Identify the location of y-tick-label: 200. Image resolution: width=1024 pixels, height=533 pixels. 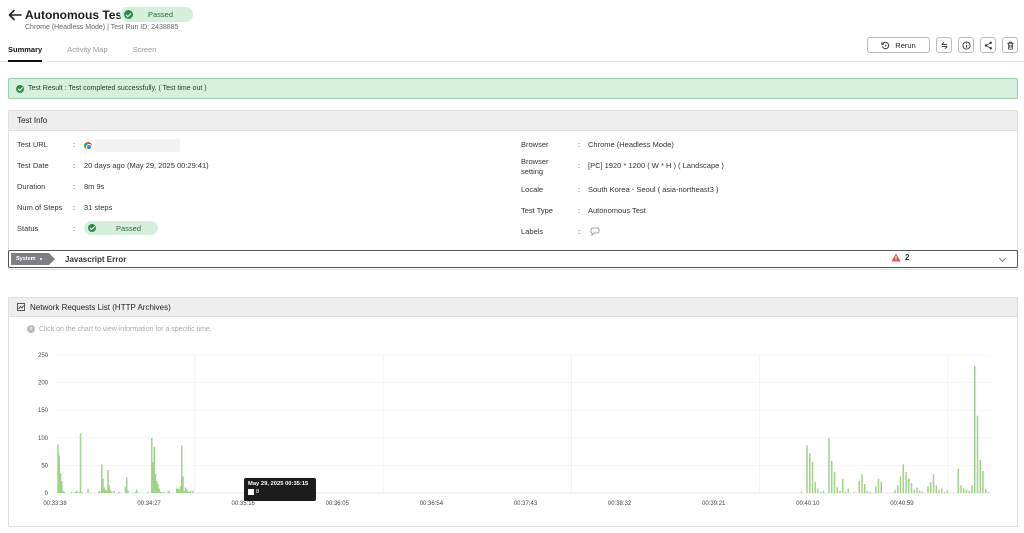
(43, 384).